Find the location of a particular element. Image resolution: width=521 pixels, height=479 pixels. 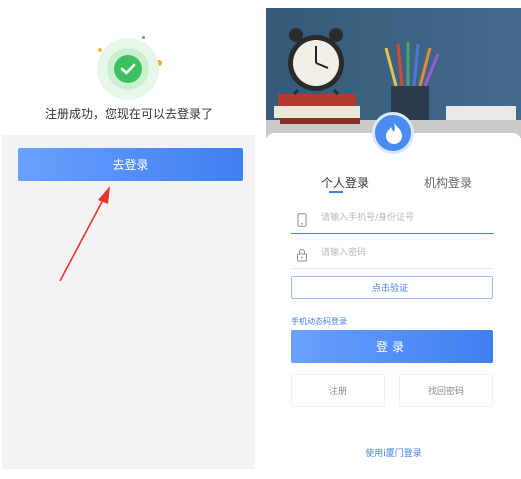

password-input is located at coordinates (406, 253).